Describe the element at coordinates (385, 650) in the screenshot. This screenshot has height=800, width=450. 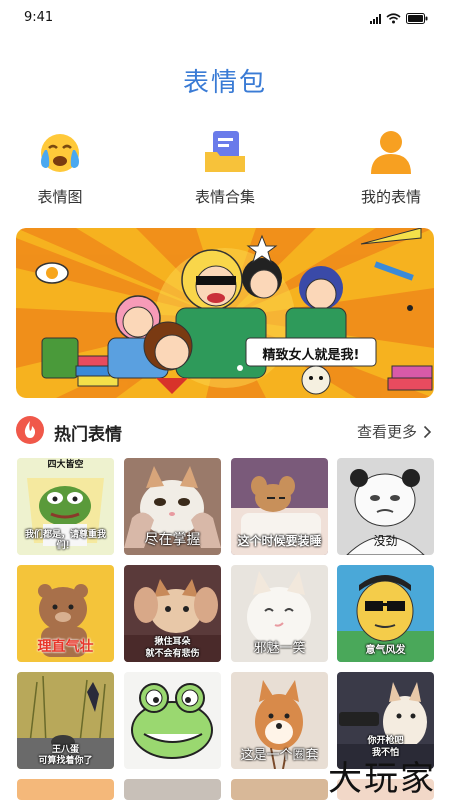
I see `sticker-caption: 意气风发` at that location.